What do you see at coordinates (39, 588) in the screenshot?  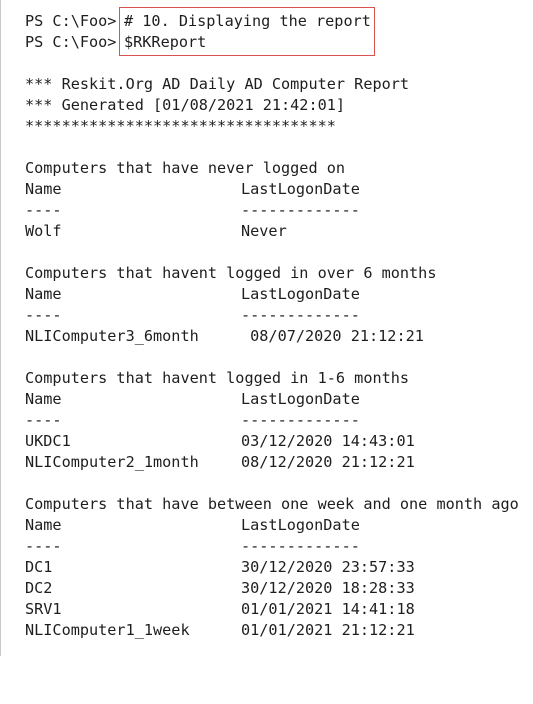 I see `computer-name: DC2` at bounding box center [39, 588].